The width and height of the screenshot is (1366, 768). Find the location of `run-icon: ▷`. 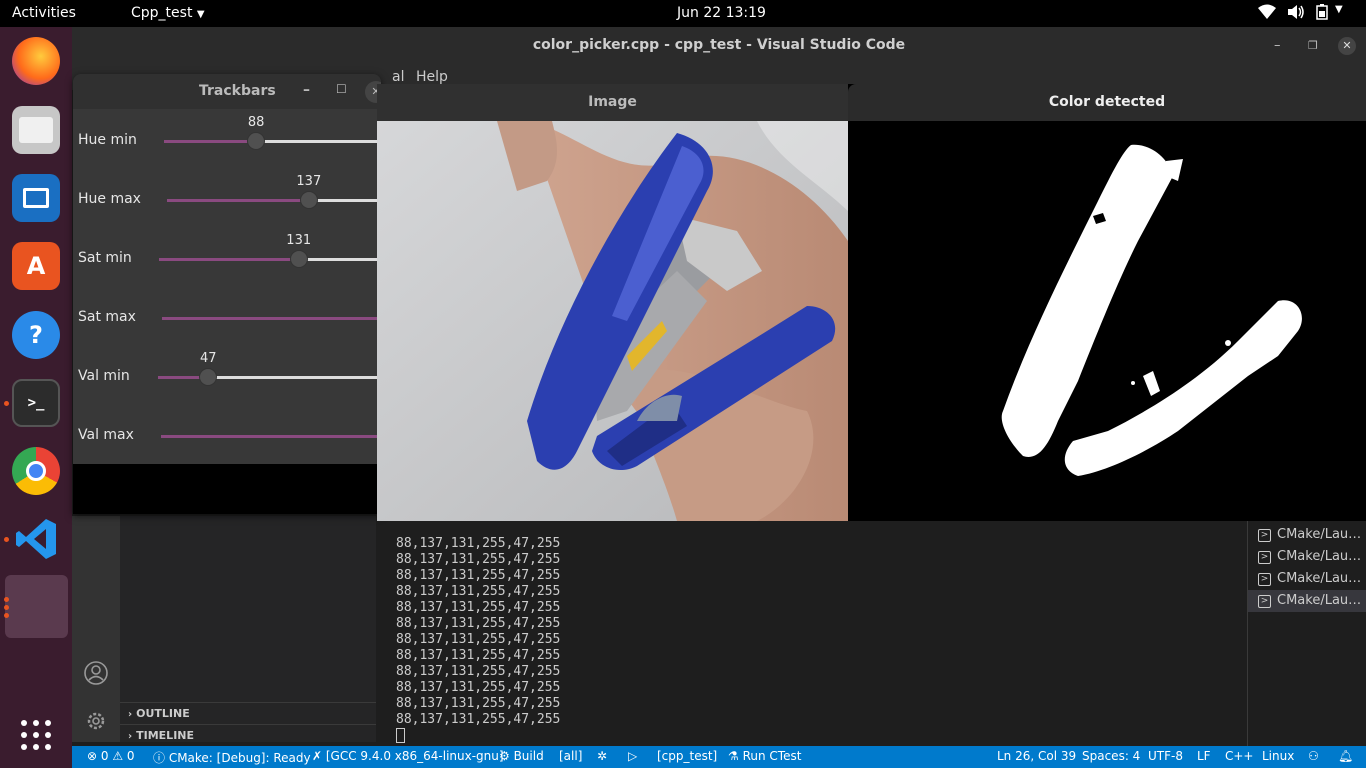

run-icon: ▷ is located at coordinates (632, 756).